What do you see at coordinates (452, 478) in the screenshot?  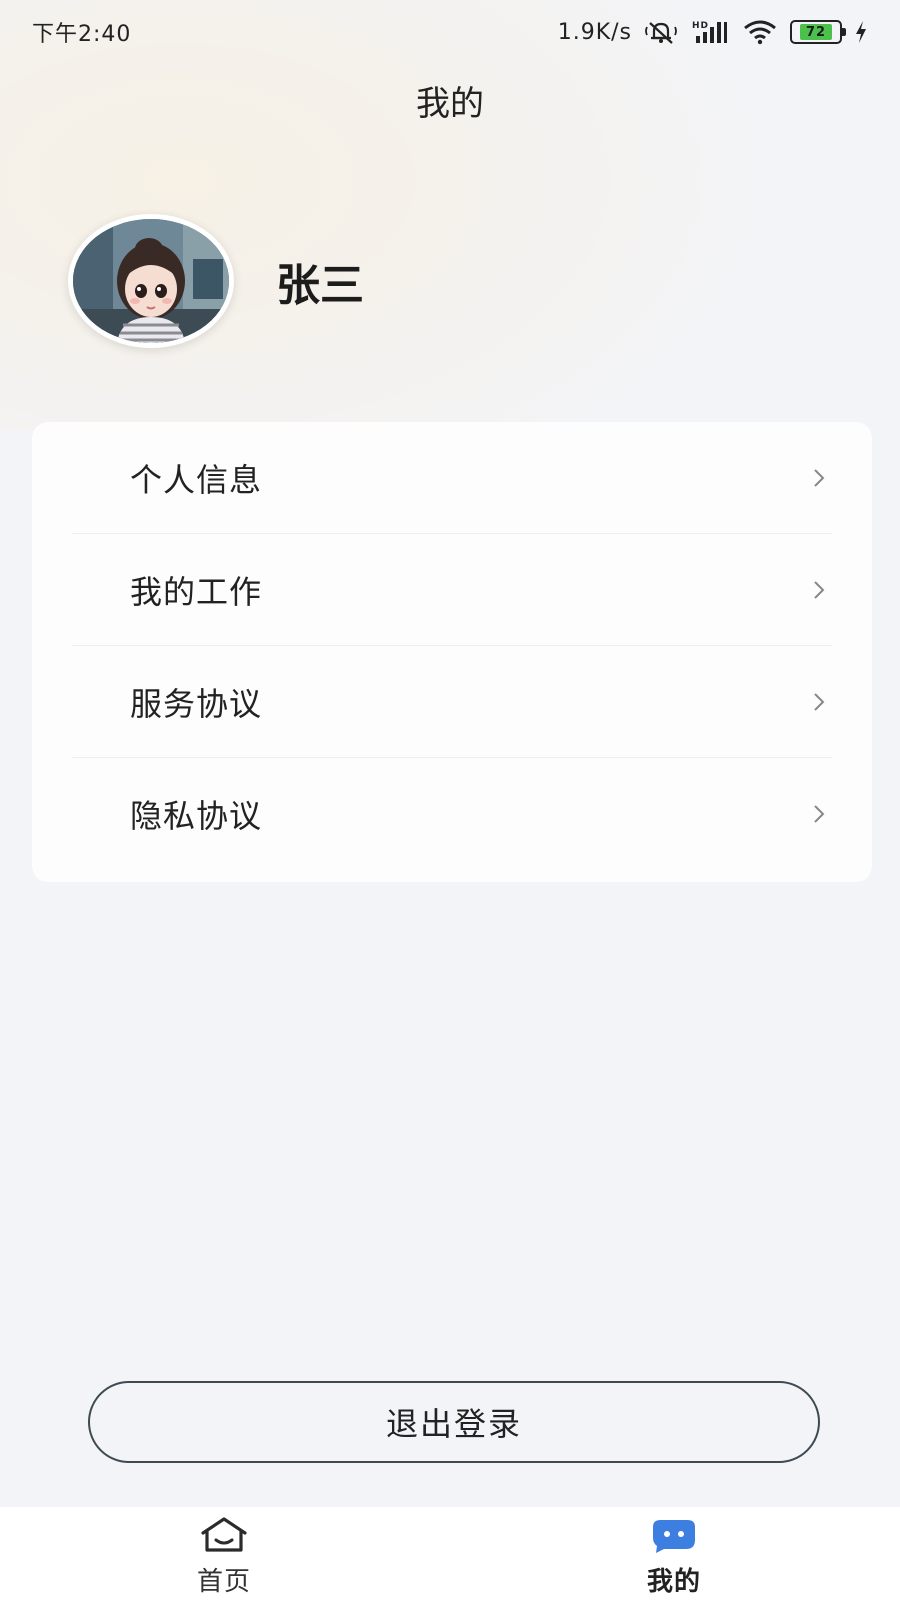 I see `menu-item-personal-info: 个人信息` at bounding box center [452, 478].